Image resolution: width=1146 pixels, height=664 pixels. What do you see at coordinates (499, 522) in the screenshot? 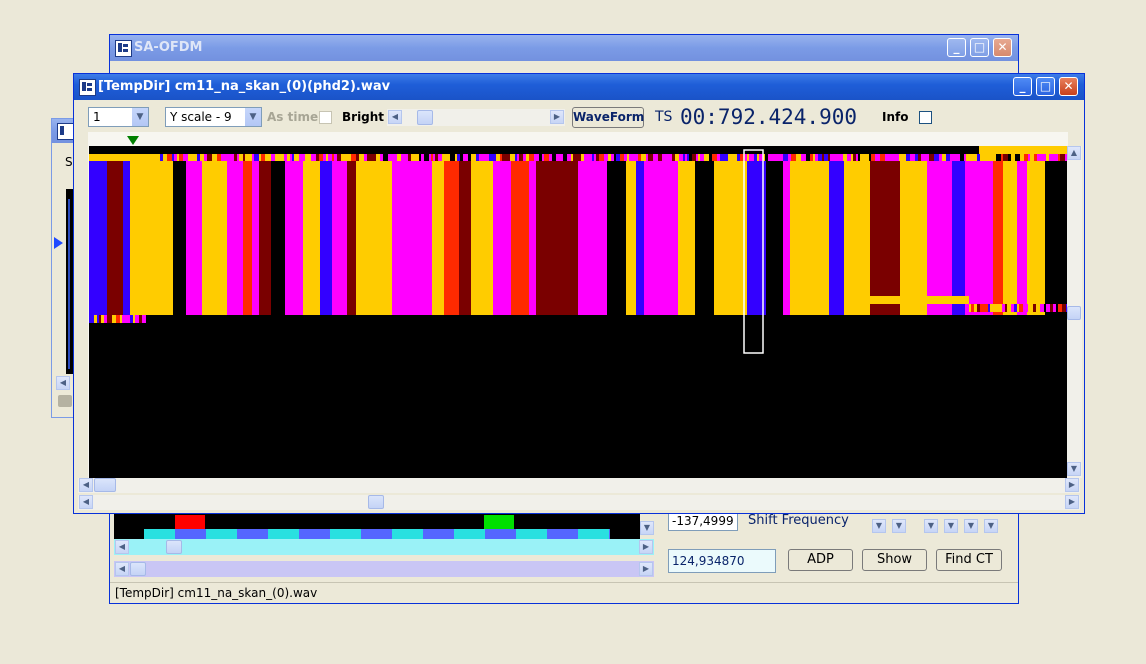
I see `green-marker-block` at bounding box center [499, 522].